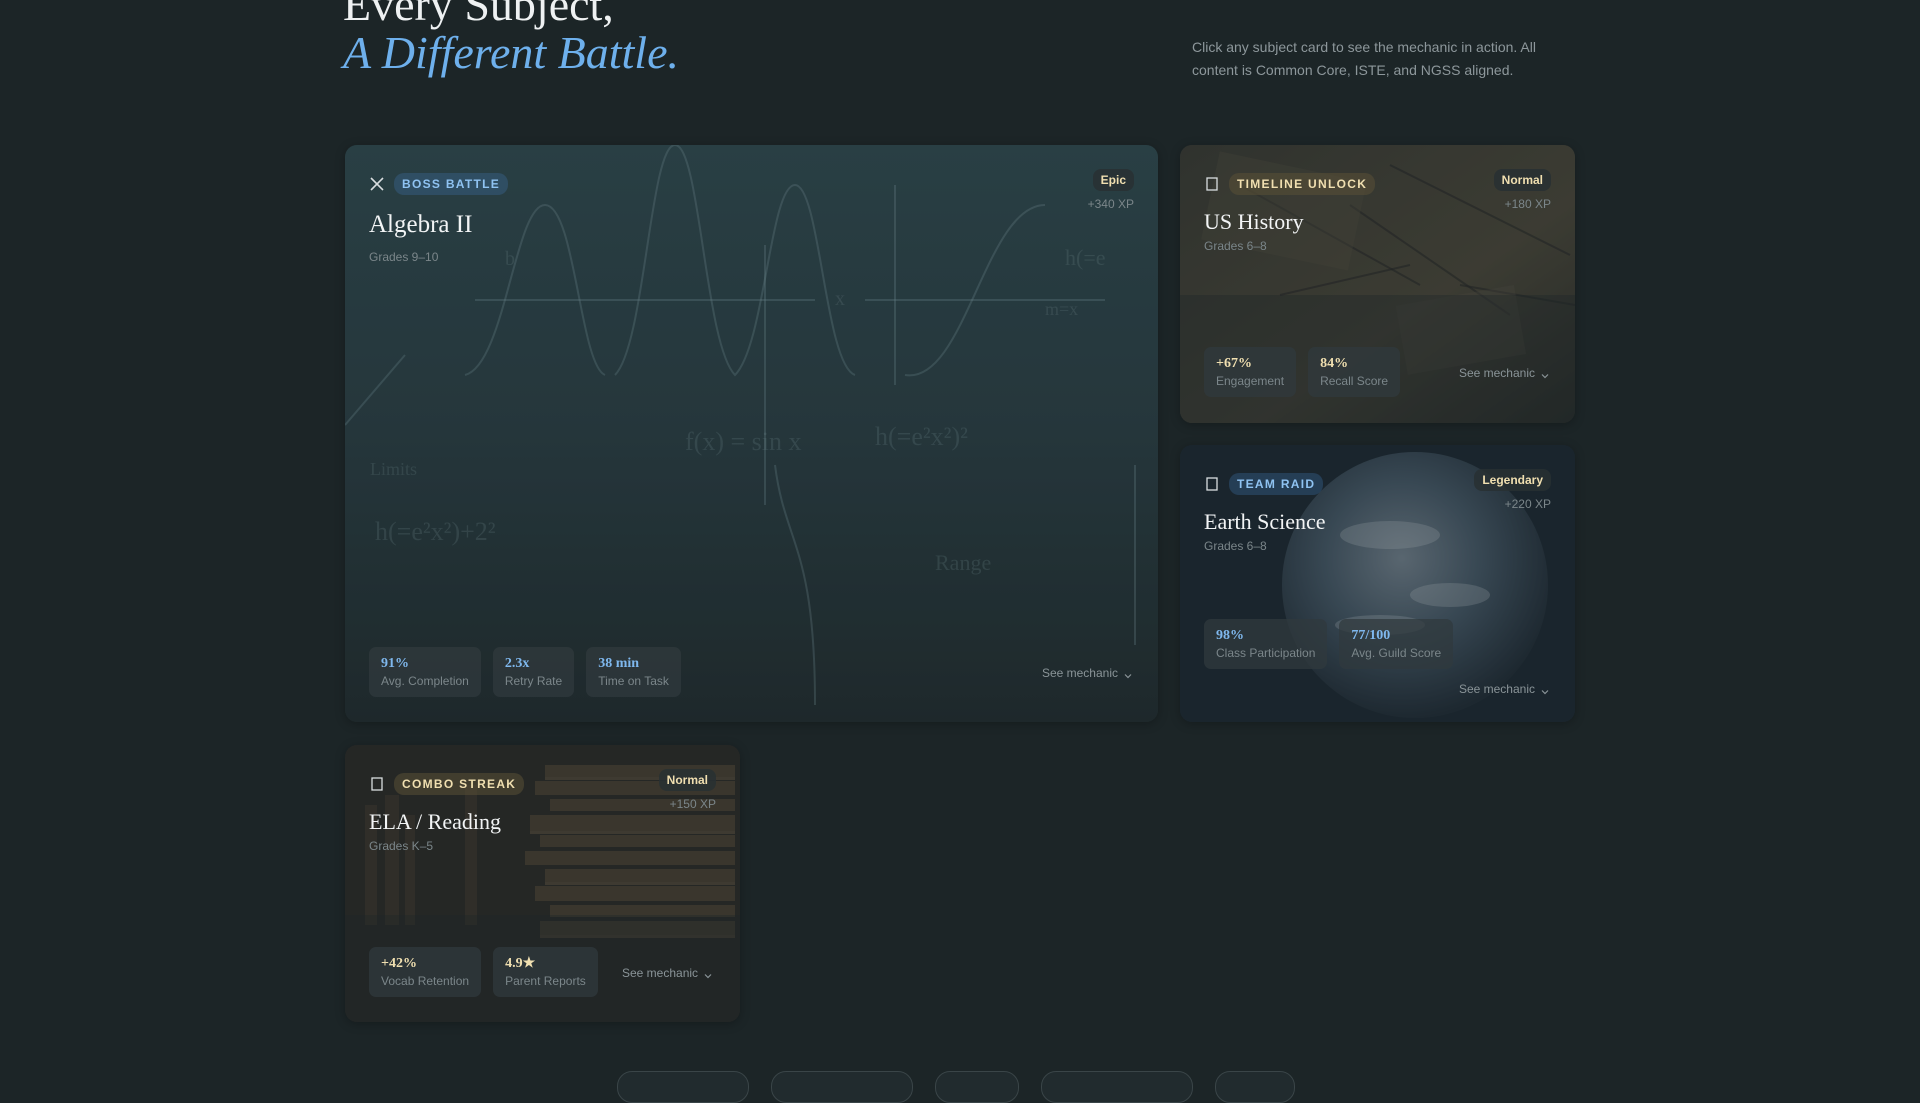  What do you see at coordinates (1266, 644) in the screenshot?
I see `stat-box: 98% Class Participation` at bounding box center [1266, 644].